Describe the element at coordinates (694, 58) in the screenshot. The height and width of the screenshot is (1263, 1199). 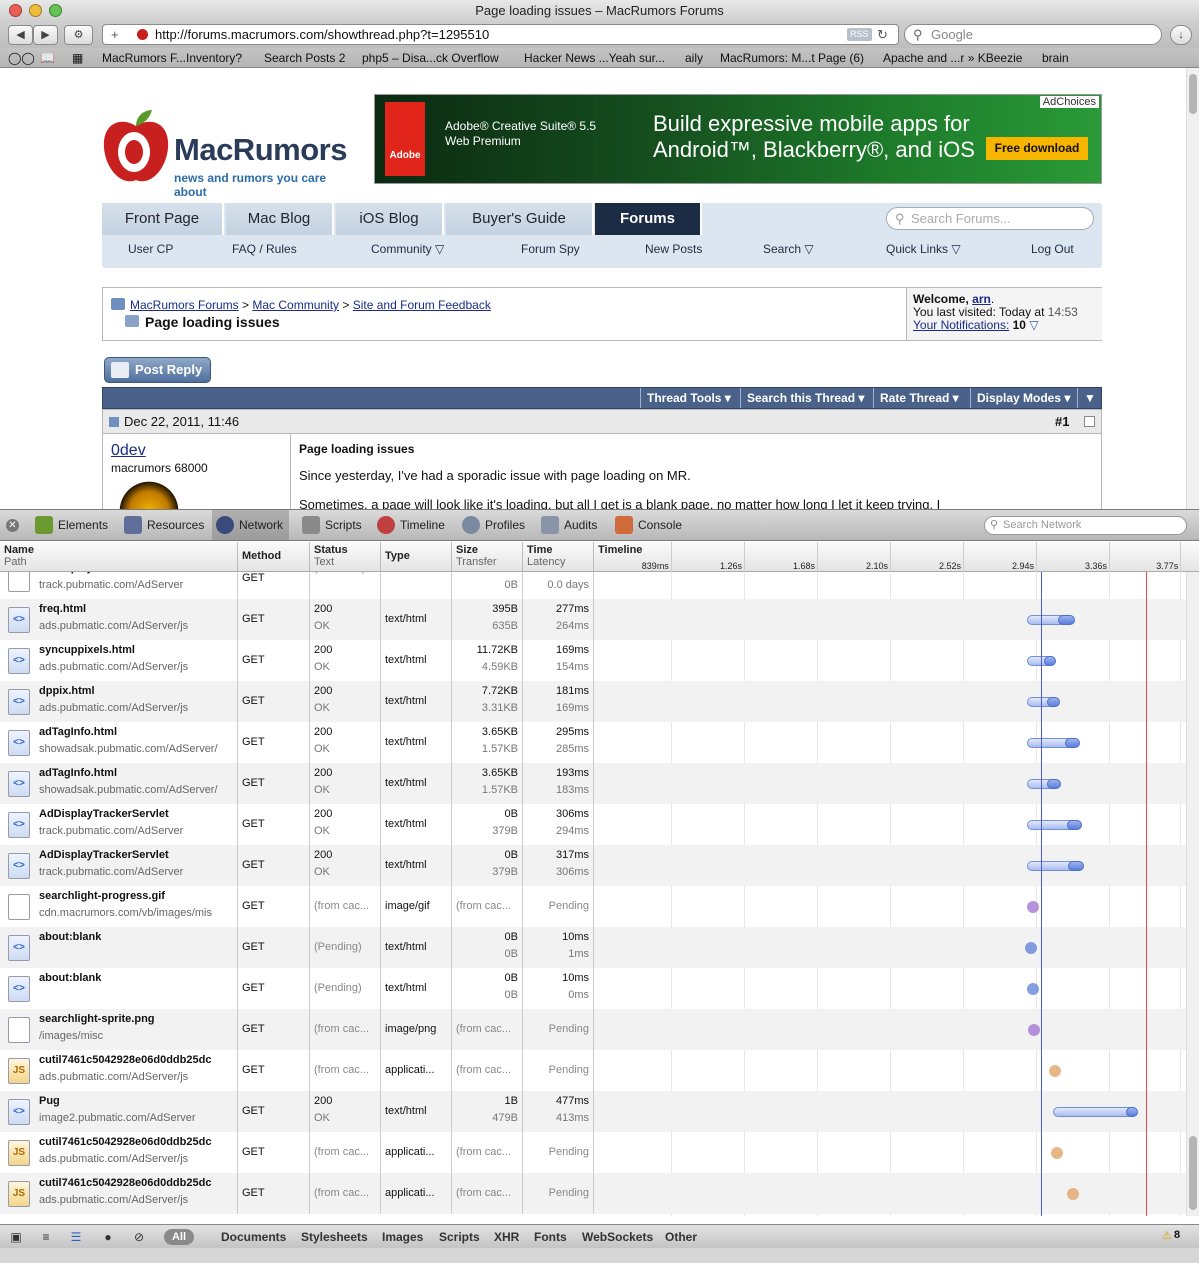
I see `bookmark-item: aily` at that location.